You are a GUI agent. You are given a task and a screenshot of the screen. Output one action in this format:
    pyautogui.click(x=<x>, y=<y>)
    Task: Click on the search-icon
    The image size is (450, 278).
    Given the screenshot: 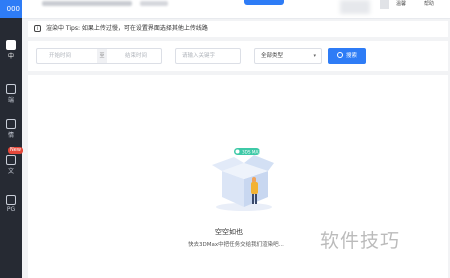 What is the action you would take?
    pyautogui.click(x=339, y=54)
    